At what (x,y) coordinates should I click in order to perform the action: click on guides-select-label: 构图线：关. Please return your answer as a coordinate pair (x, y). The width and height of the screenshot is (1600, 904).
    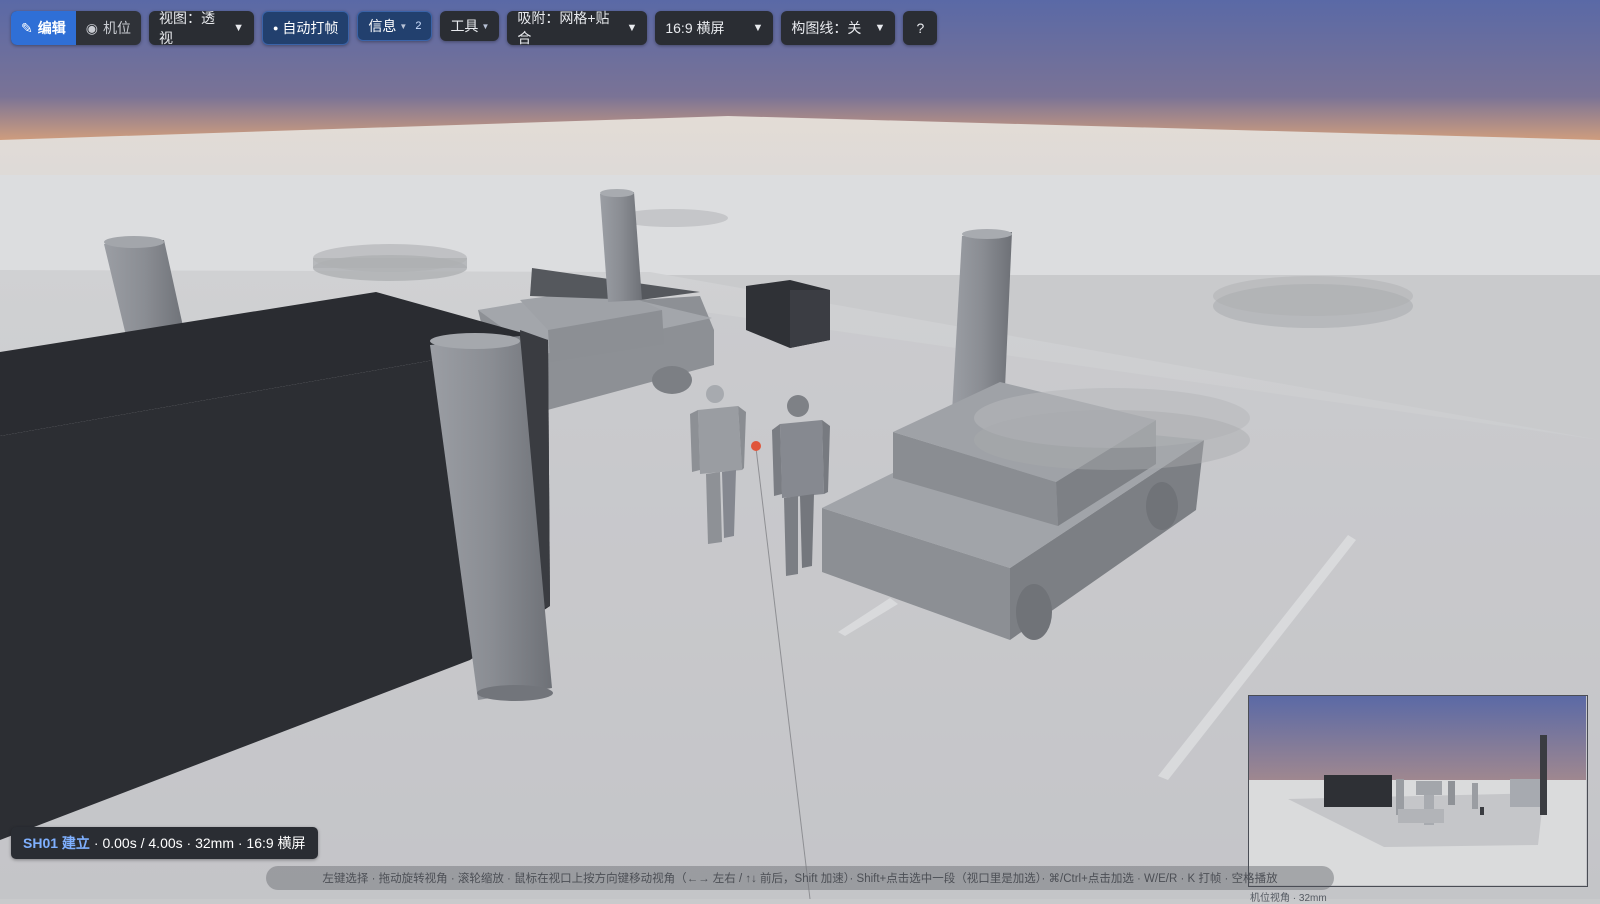
    Looking at the image, I should click on (826, 28).